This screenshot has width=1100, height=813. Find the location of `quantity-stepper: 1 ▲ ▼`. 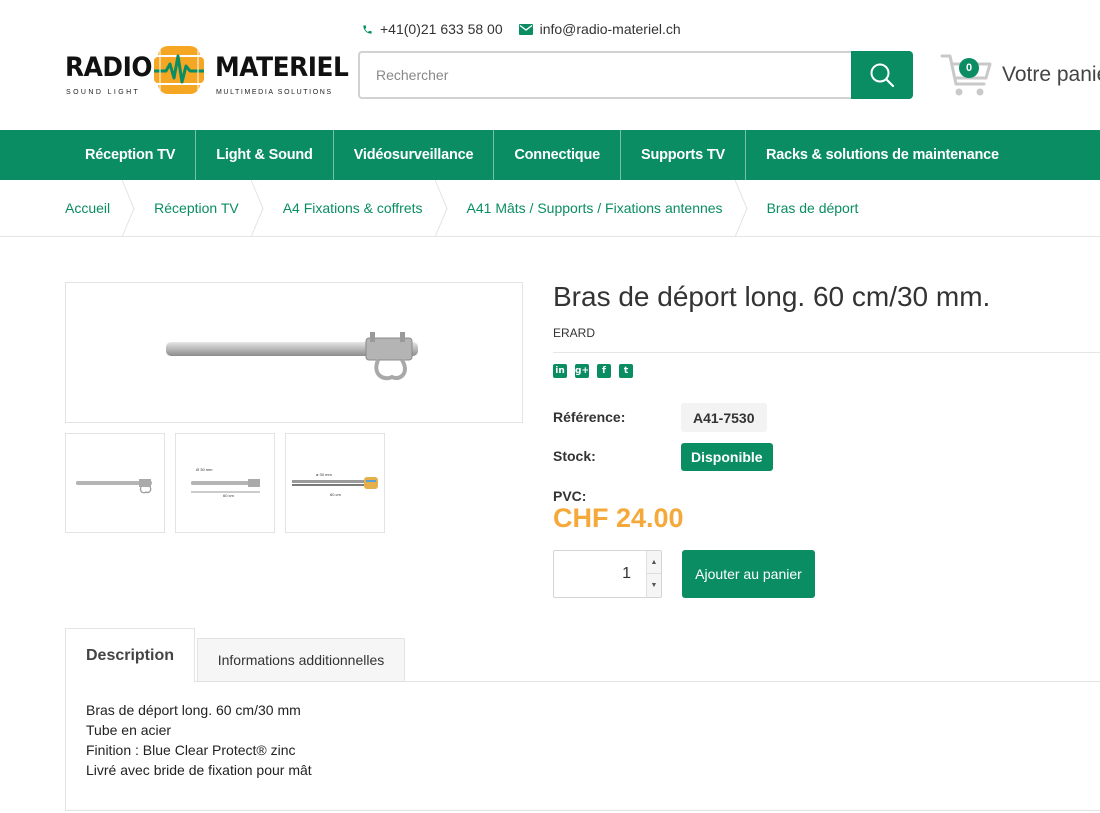

quantity-stepper: 1 ▲ ▼ is located at coordinates (607, 574).